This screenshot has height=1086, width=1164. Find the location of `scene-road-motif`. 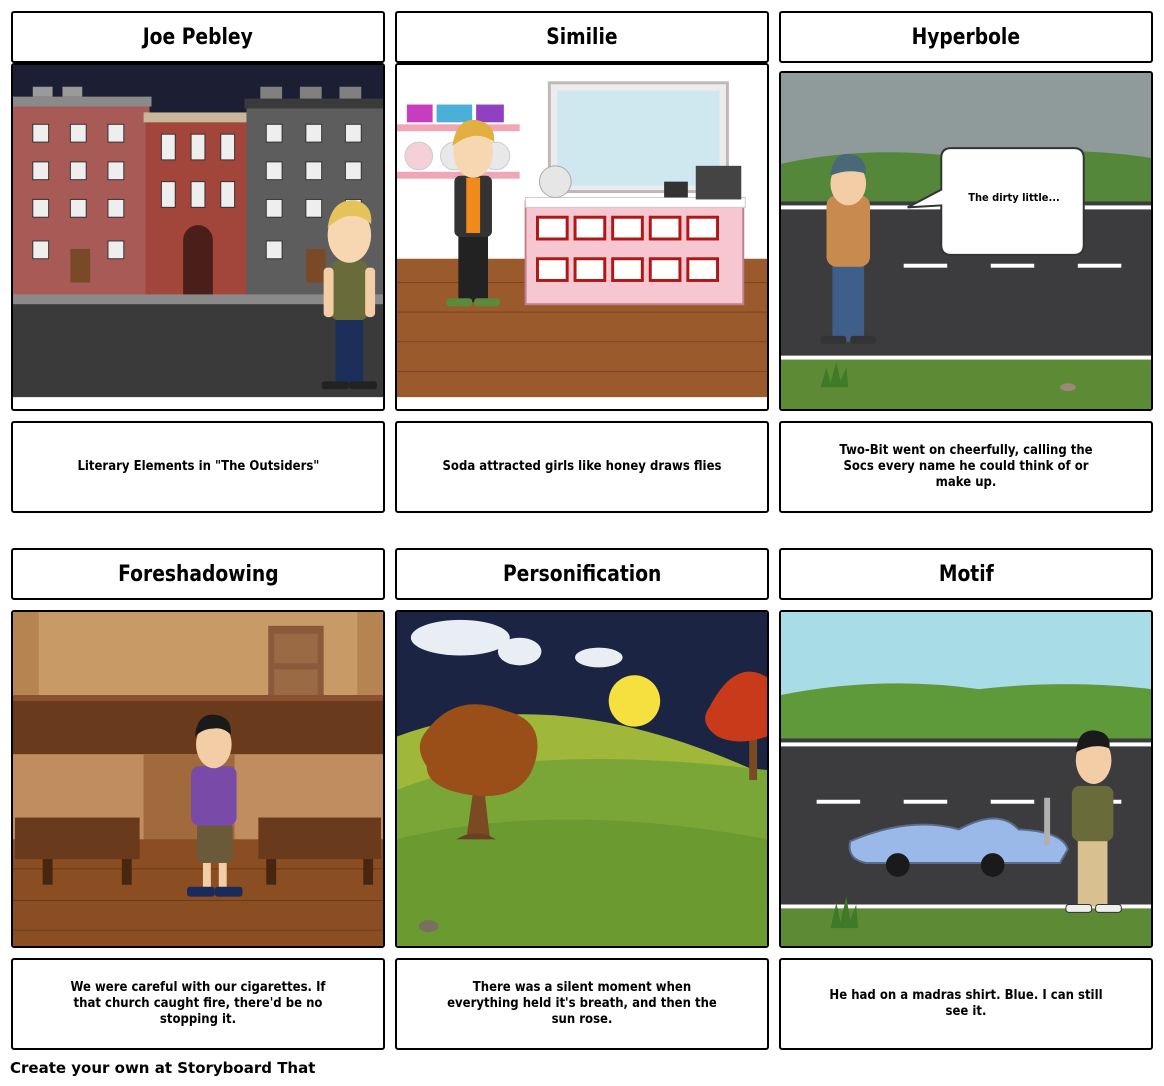

scene-road-motif is located at coordinates (966, 779).